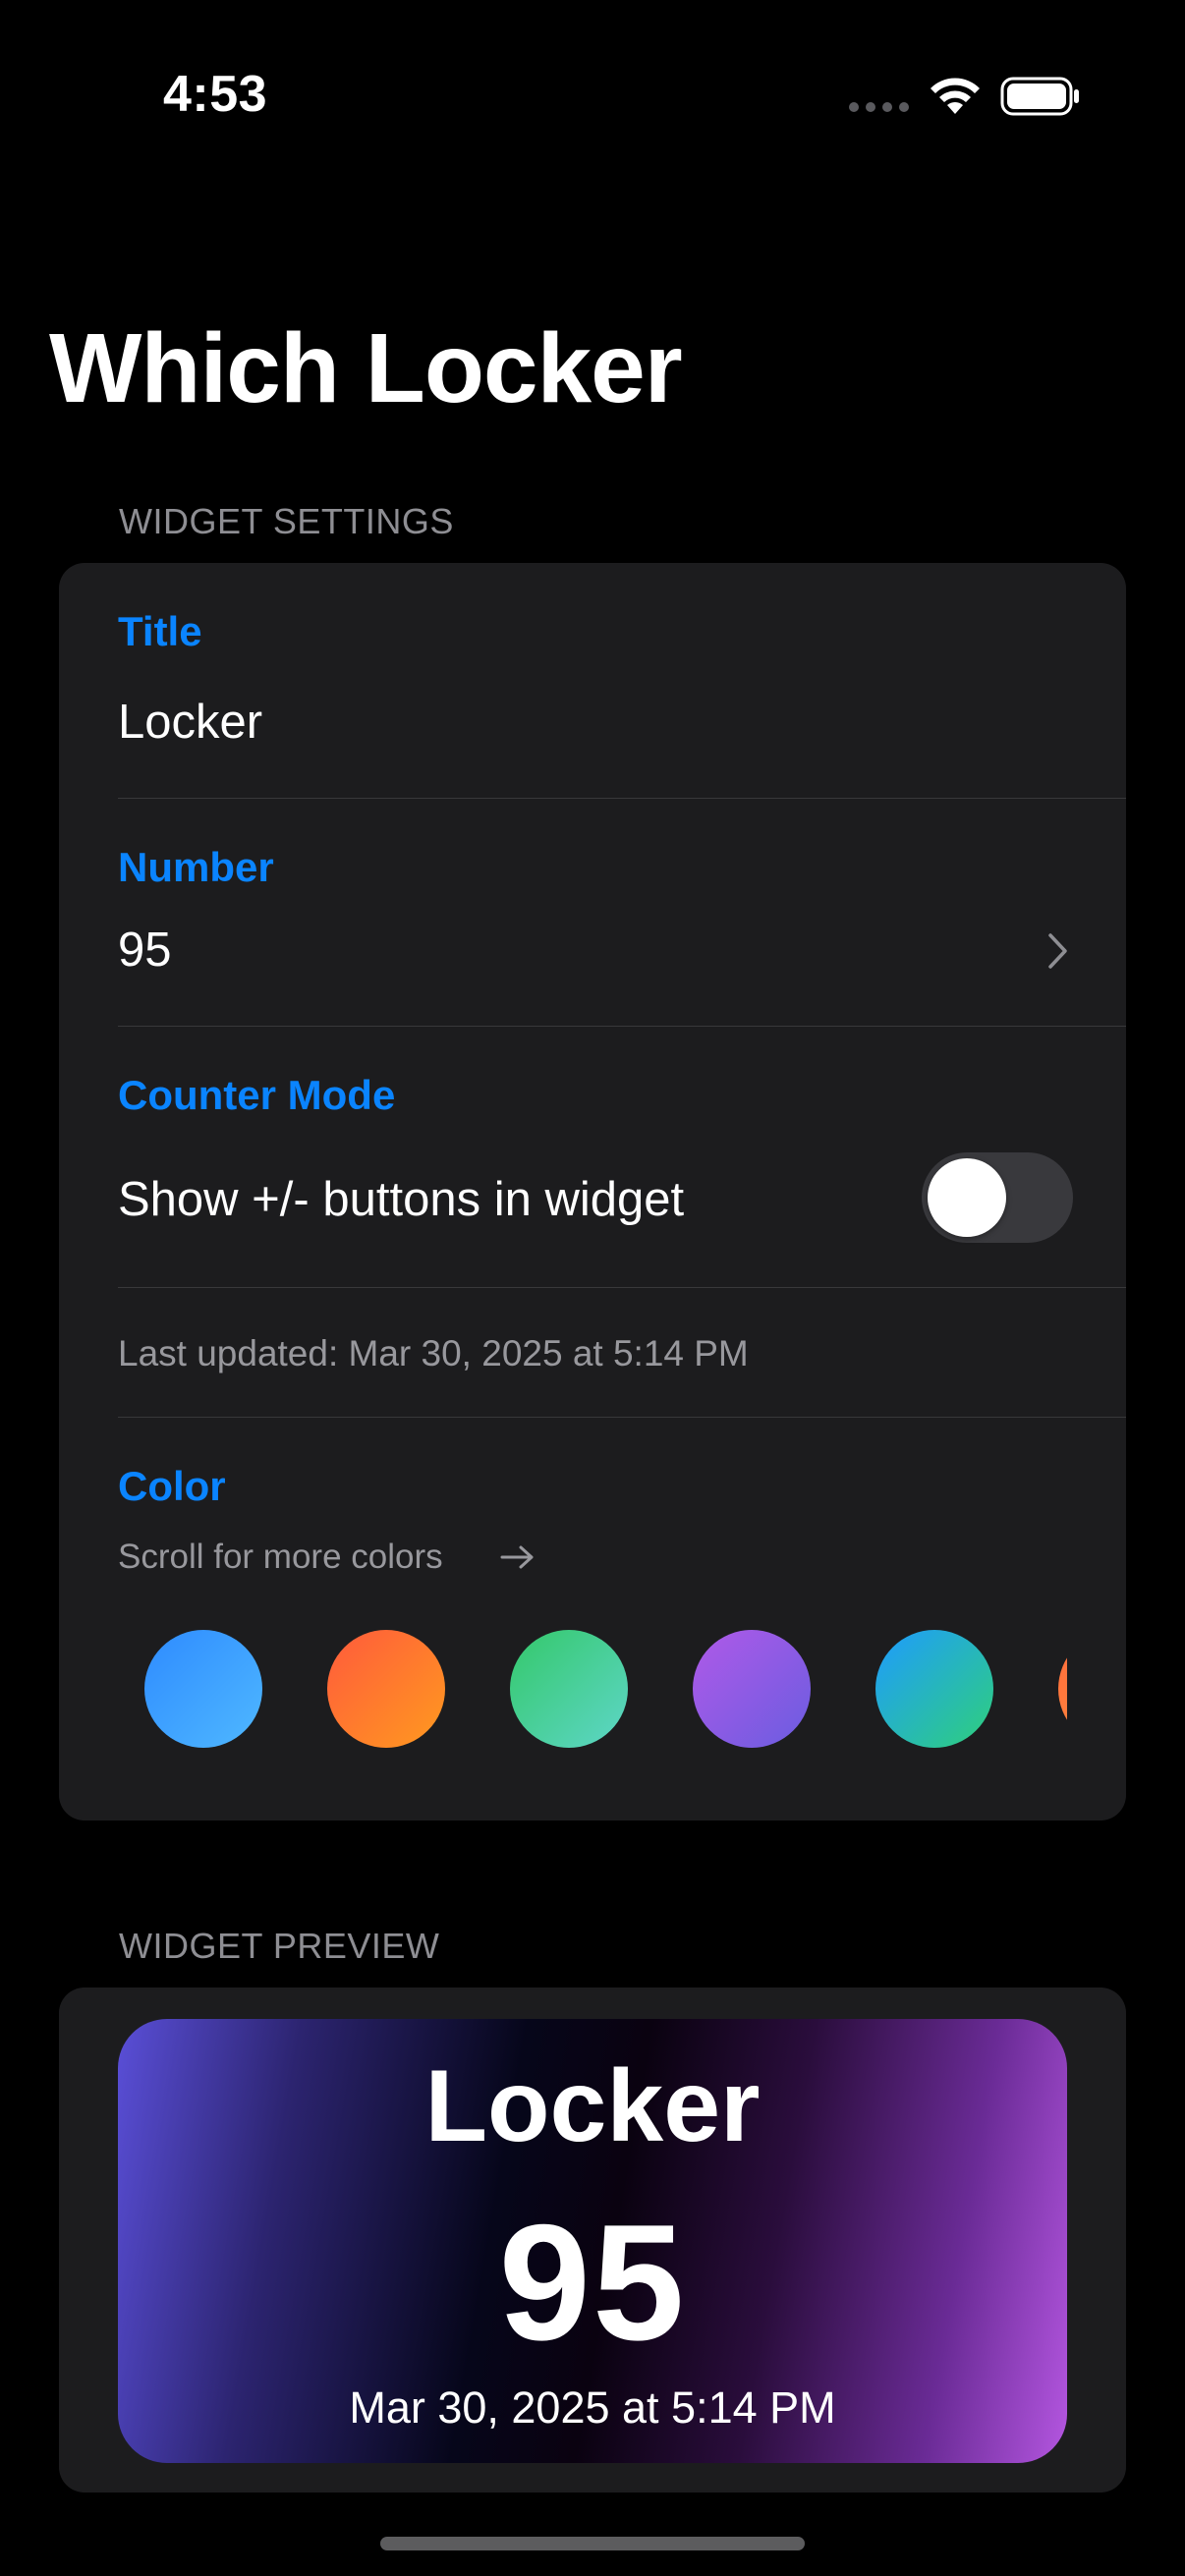 Image resolution: width=1185 pixels, height=2576 pixels. What do you see at coordinates (592, 2106) in the screenshot?
I see `widget-title: Locker` at bounding box center [592, 2106].